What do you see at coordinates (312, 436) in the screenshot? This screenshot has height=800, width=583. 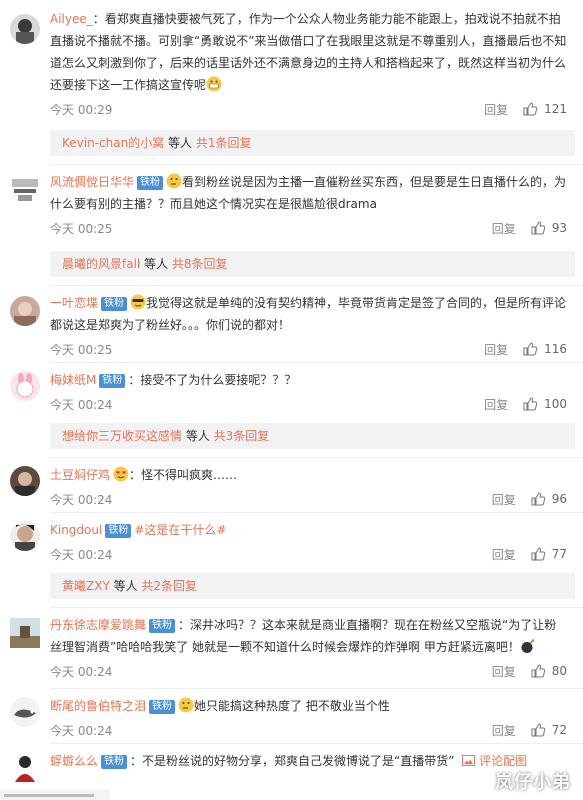 I see `reply-summary: 想给你三万收买这感情 等人 共3条回复` at bounding box center [312, 436].